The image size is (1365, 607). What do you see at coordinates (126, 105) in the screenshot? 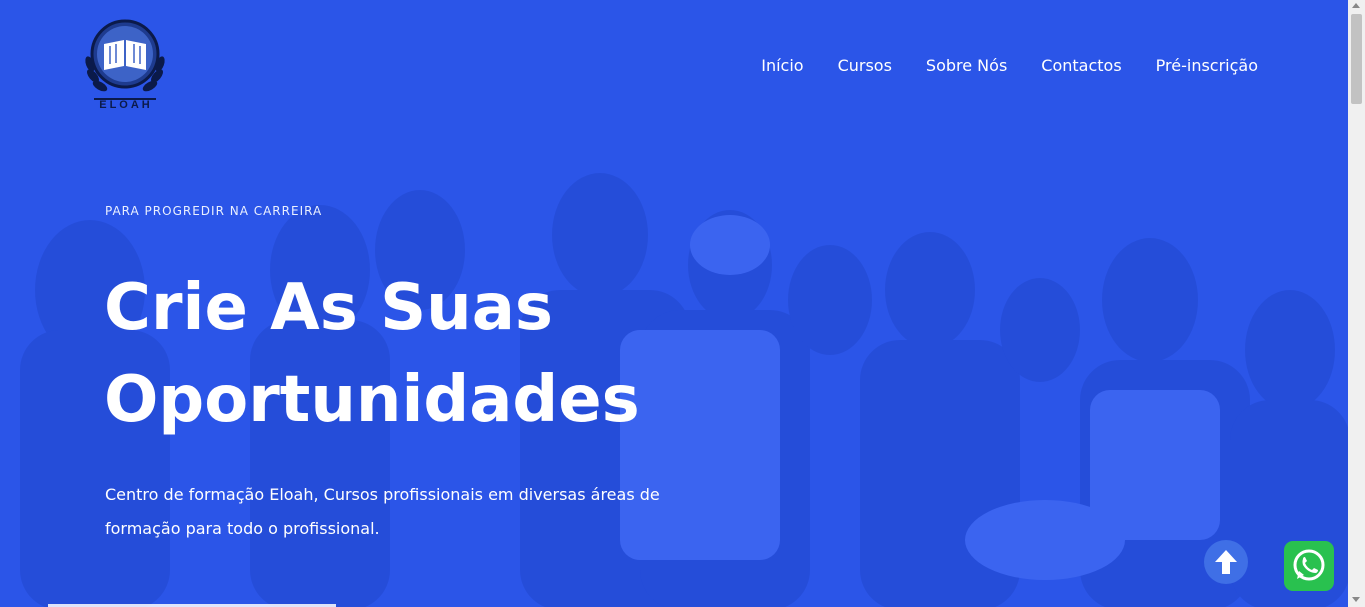
I see `logo-wordmark: ELOAH` at bounding box center [126, 105].